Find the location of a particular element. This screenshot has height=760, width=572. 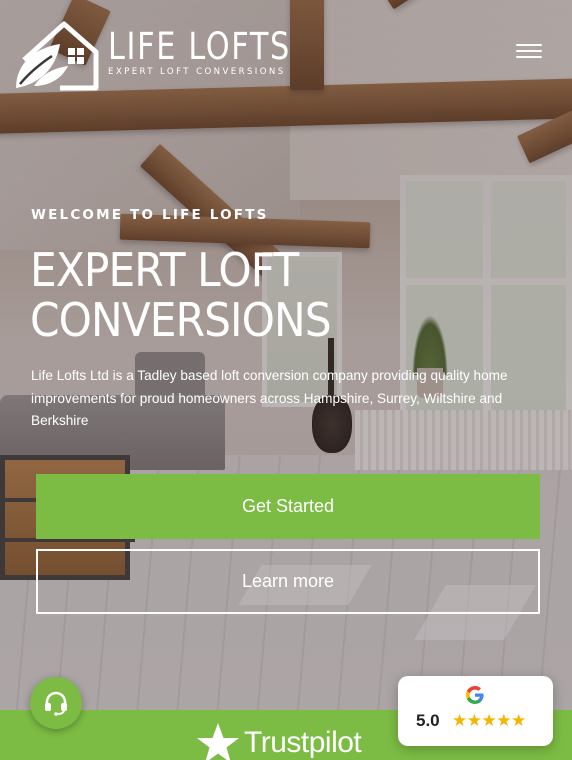

house-leaf-logo-icon is located at coordinates (57, 56).